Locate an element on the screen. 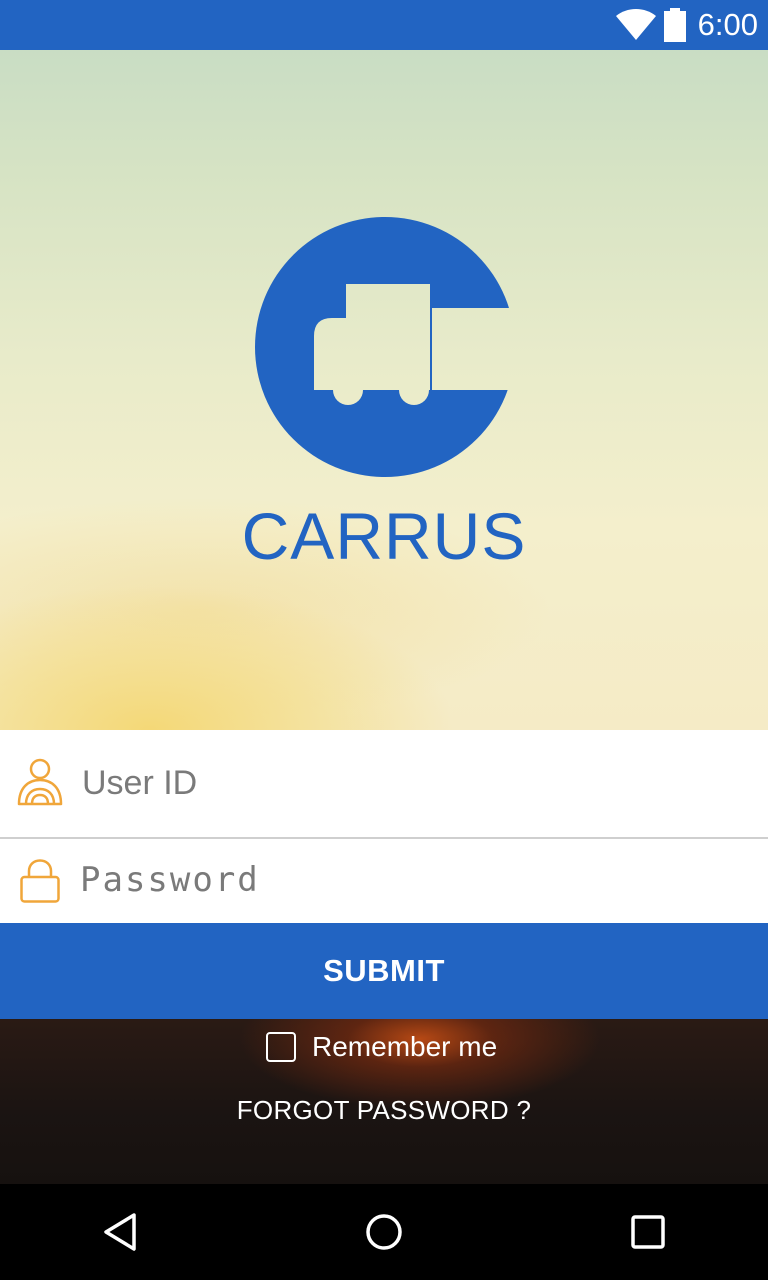 The image size is (768, 1280). lock-icon is located at coordinates (40, 881).